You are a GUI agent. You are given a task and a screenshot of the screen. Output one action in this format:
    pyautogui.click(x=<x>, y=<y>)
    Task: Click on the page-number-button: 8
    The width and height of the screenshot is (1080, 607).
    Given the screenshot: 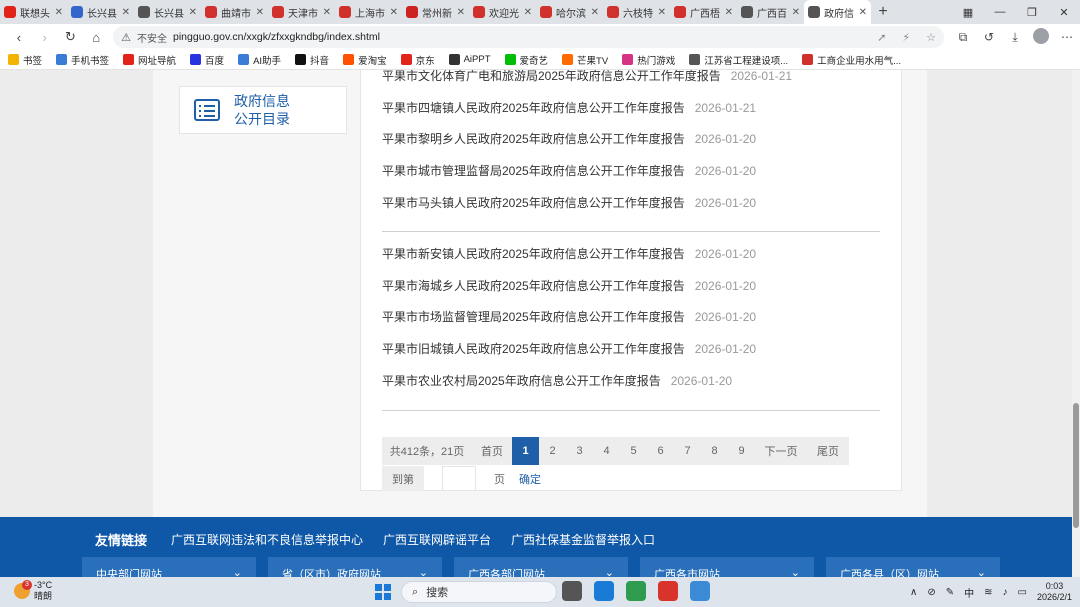 What is the action you would take?
    pyautogui.click(x=714, y=451)
    